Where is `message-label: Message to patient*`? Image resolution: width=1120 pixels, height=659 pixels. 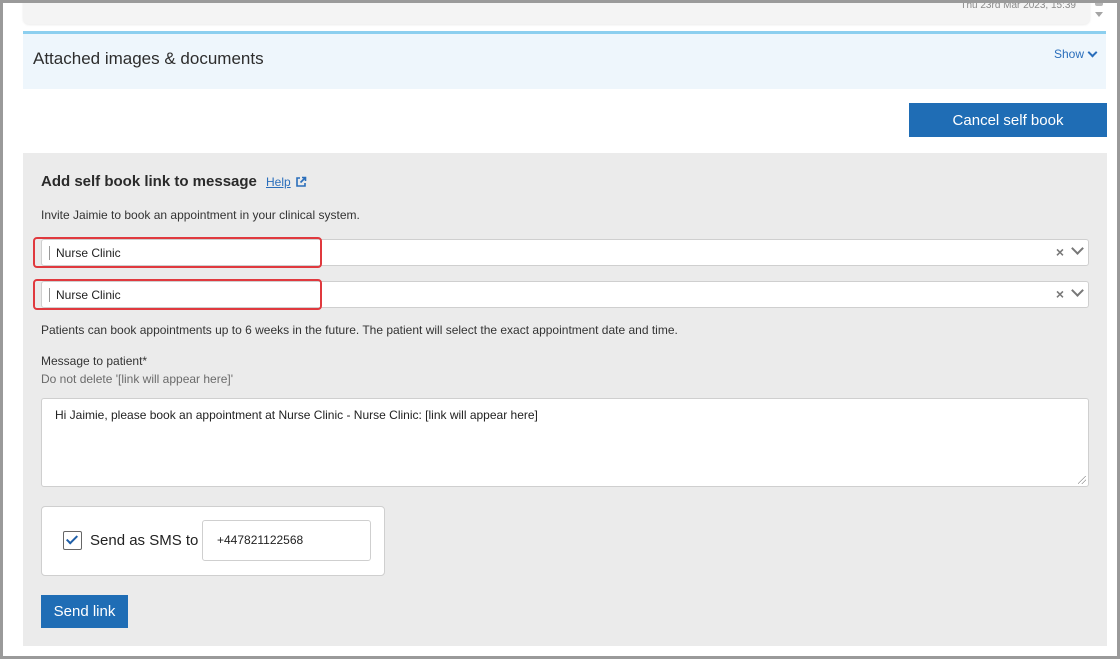
message-label: Message to patient* is located at coordinates (94, 361).